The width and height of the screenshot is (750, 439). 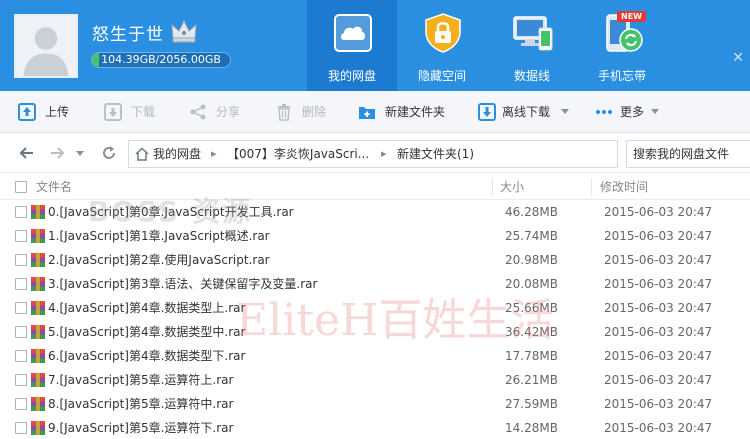 What do you see at coordinates (512, 187) in the screenshot?
I see `column-header-size: 大小` at bounding box center [512, 187].